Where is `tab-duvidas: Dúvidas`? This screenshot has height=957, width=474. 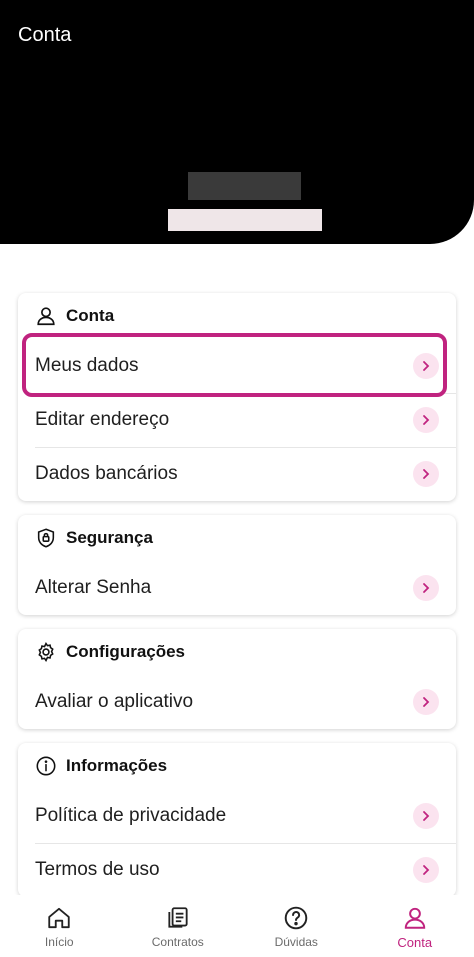
tab-duvidas: Dúvidas is located at coordinates (296, 926).